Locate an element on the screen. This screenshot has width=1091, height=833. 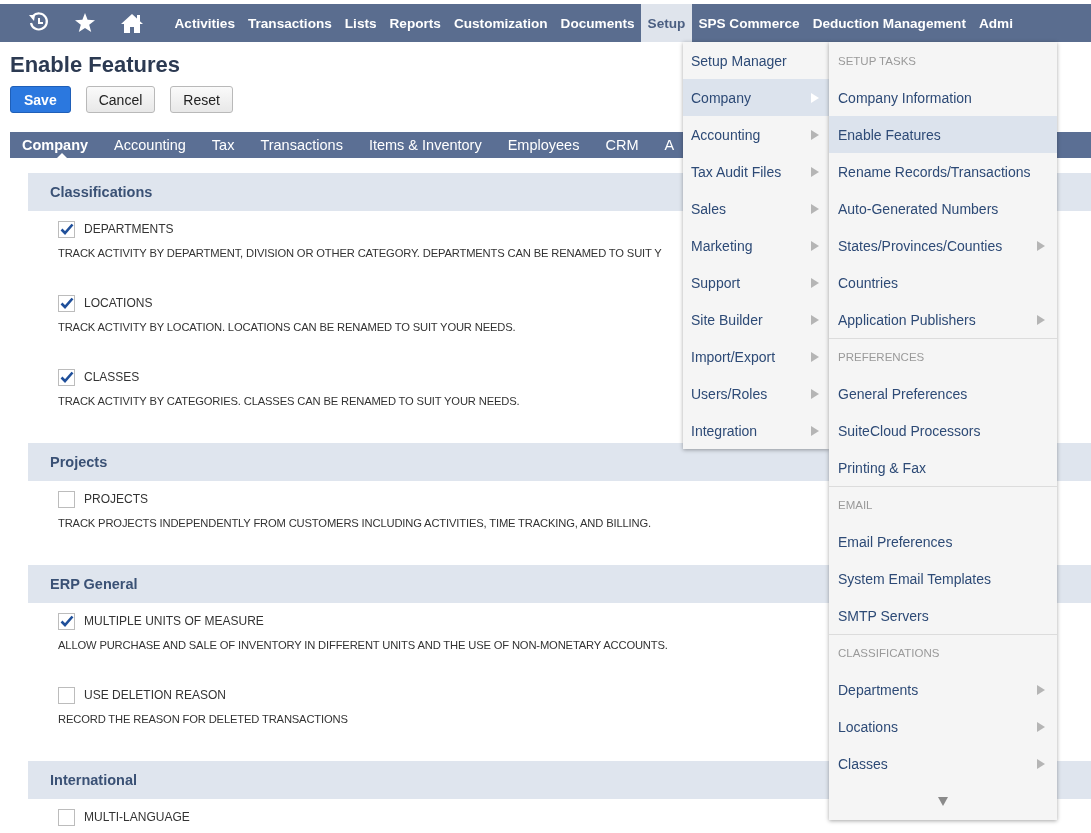
menu-item: Setup Manager is located at coordinates (756, 60).